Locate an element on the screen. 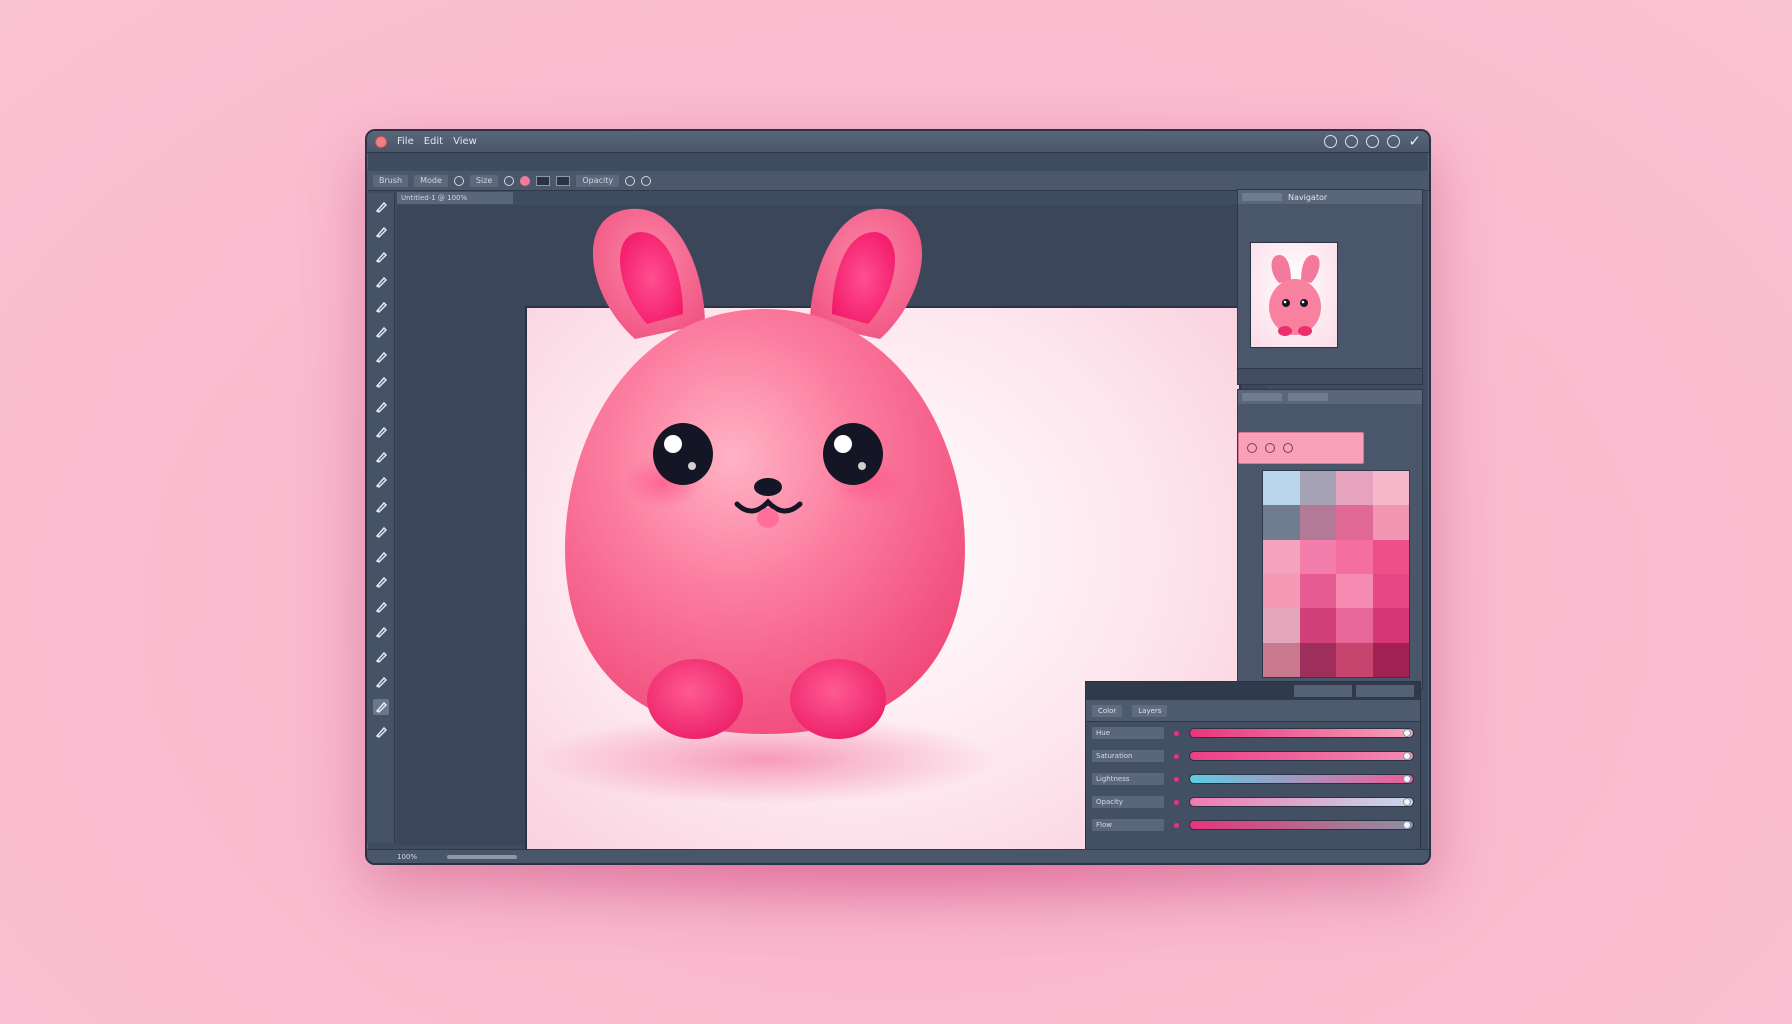 The image size is (1792, 1024). swatch-icon is located at coordinates (543, 180).